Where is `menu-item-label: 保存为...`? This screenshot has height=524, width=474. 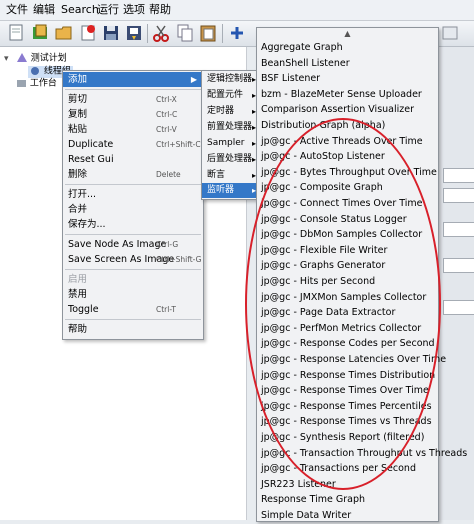 menu-item-label: 保存为... is located at coordinates (87, 224).